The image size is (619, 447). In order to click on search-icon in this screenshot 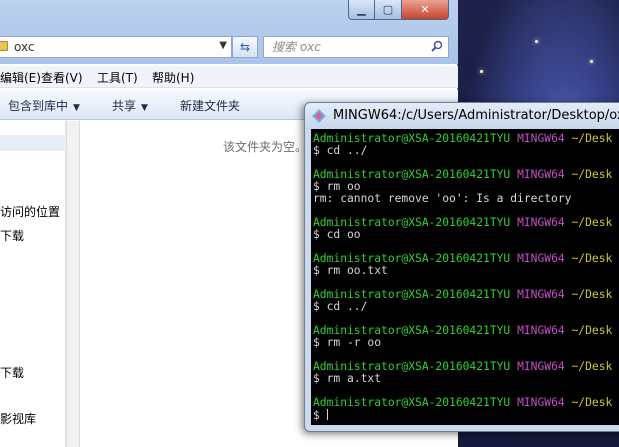, I will do `click(437, 46)`.